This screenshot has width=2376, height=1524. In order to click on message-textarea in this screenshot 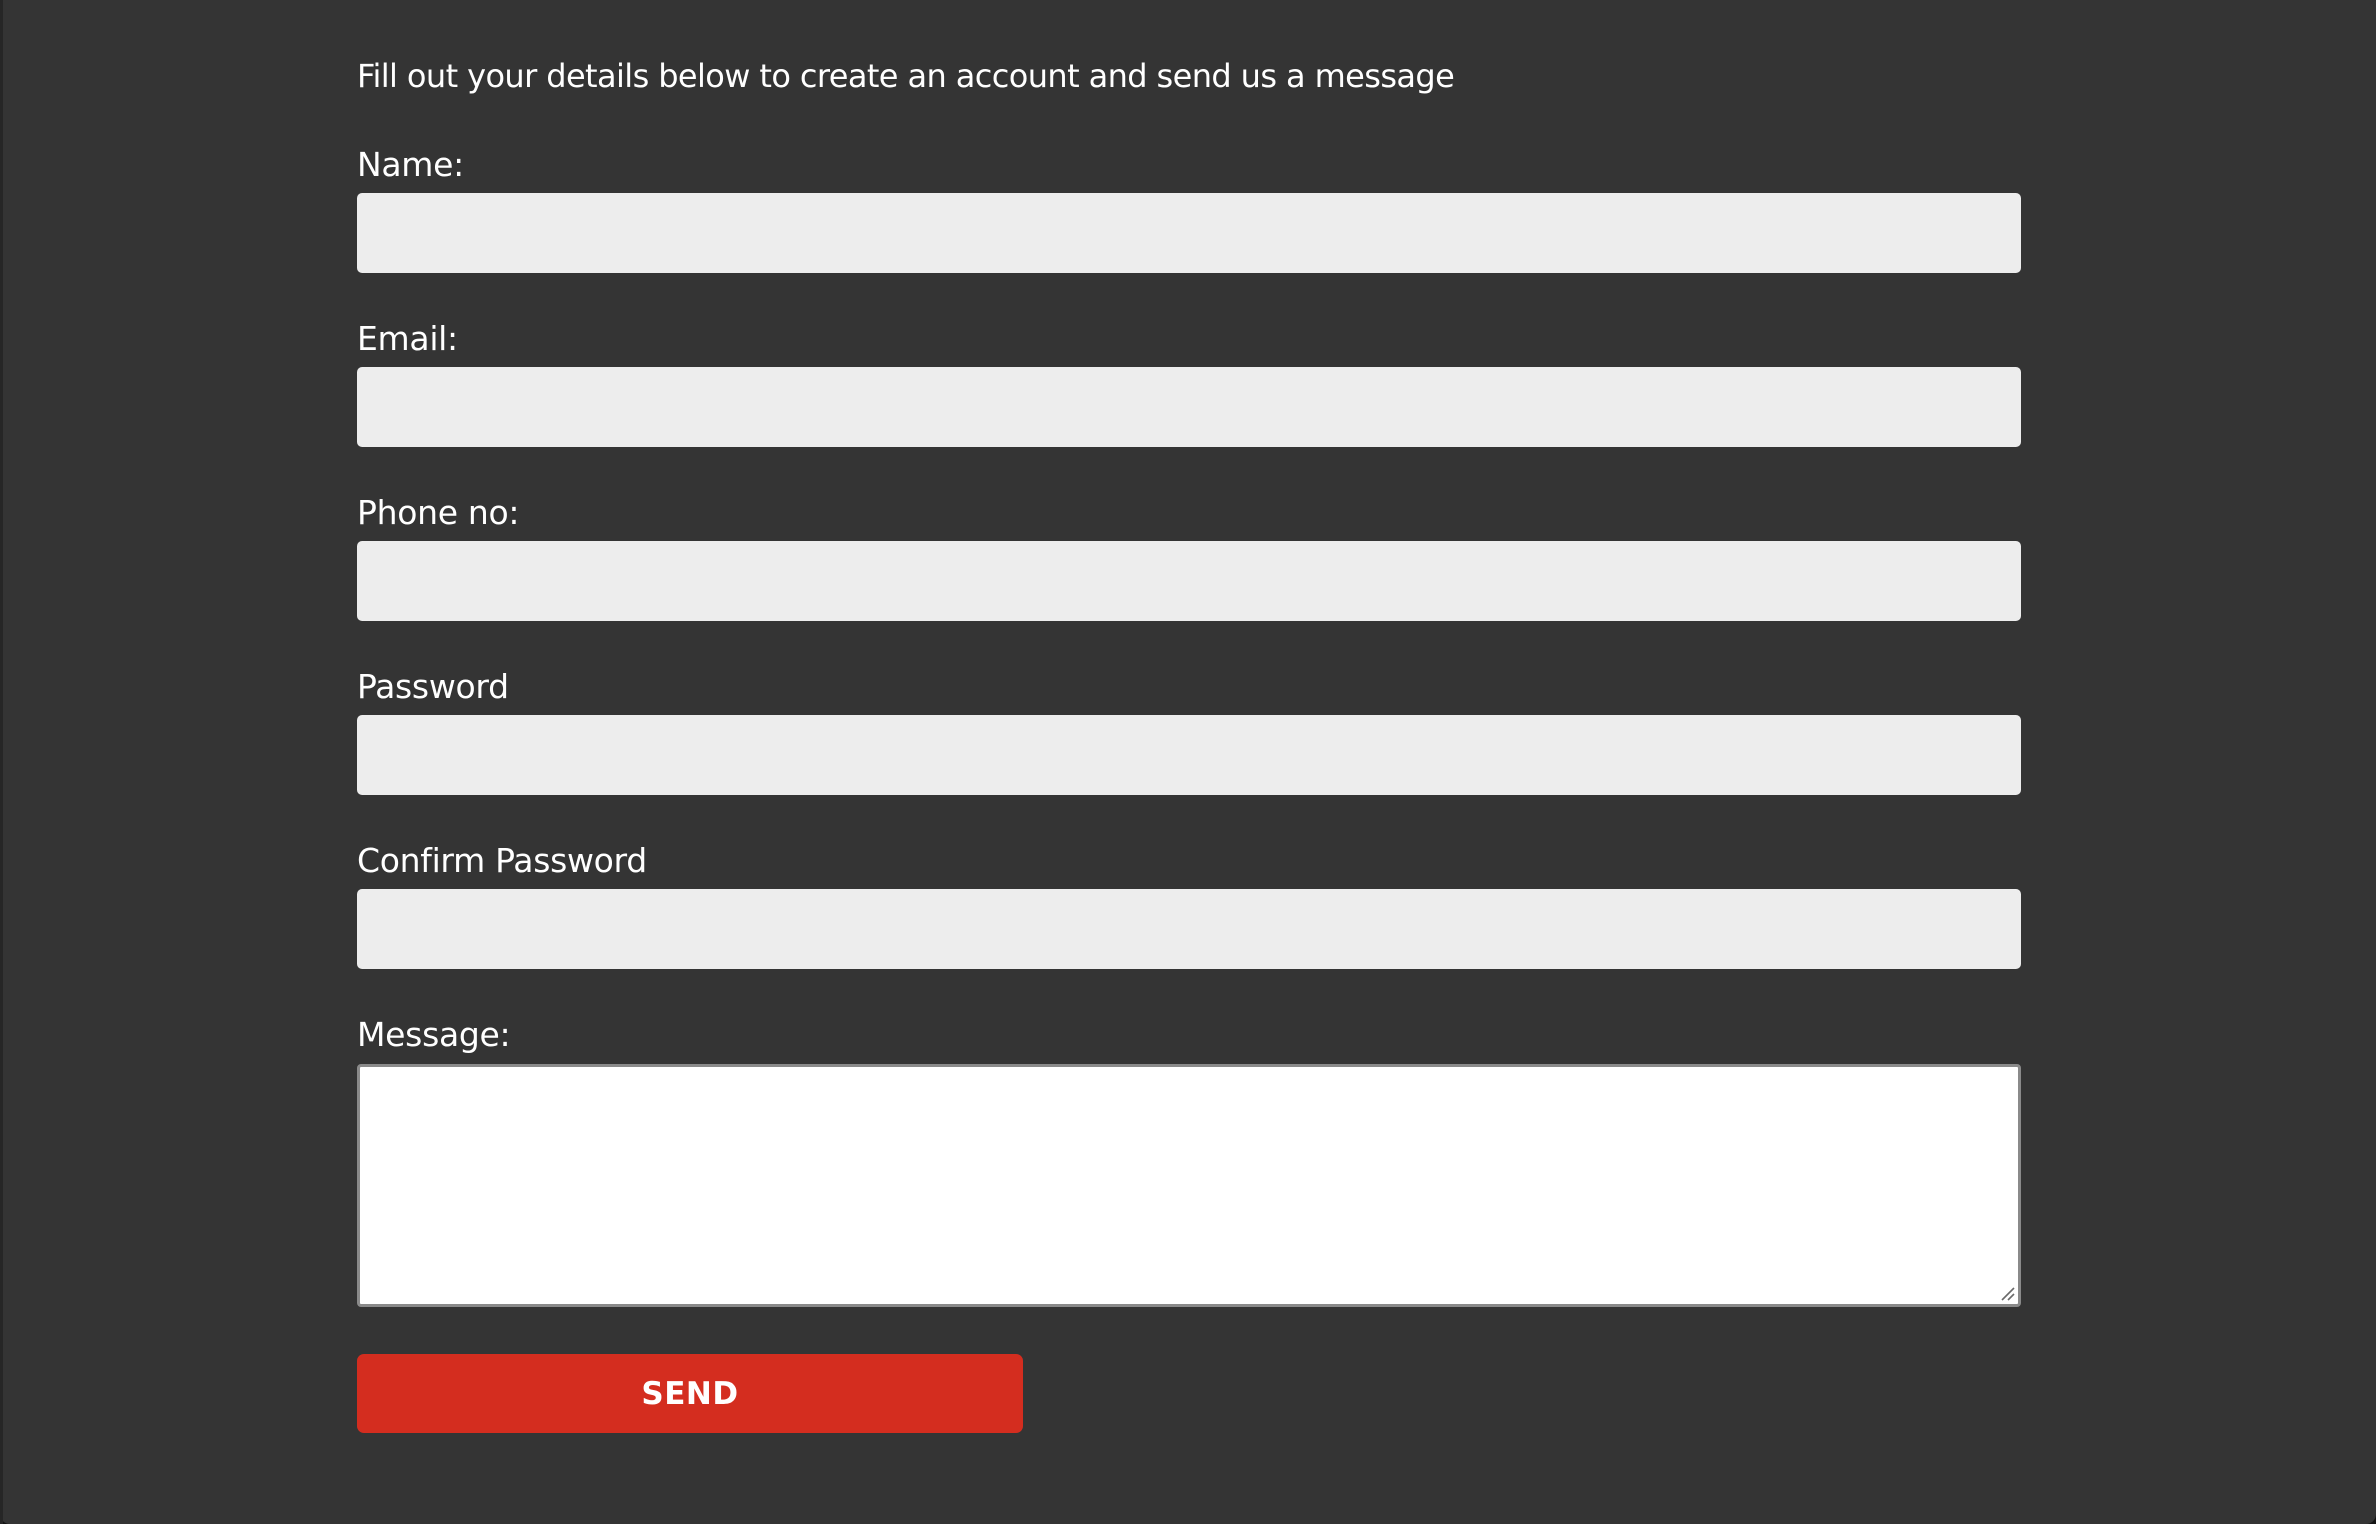, I will do `click(1189, 1185)`.